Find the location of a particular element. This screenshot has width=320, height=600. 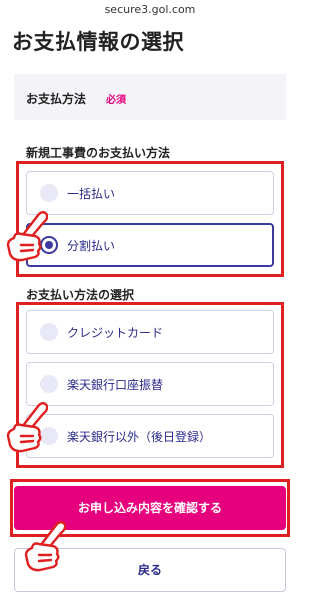

payment-method-header: お支払方法 必須 is located at coordinates (150, 97).